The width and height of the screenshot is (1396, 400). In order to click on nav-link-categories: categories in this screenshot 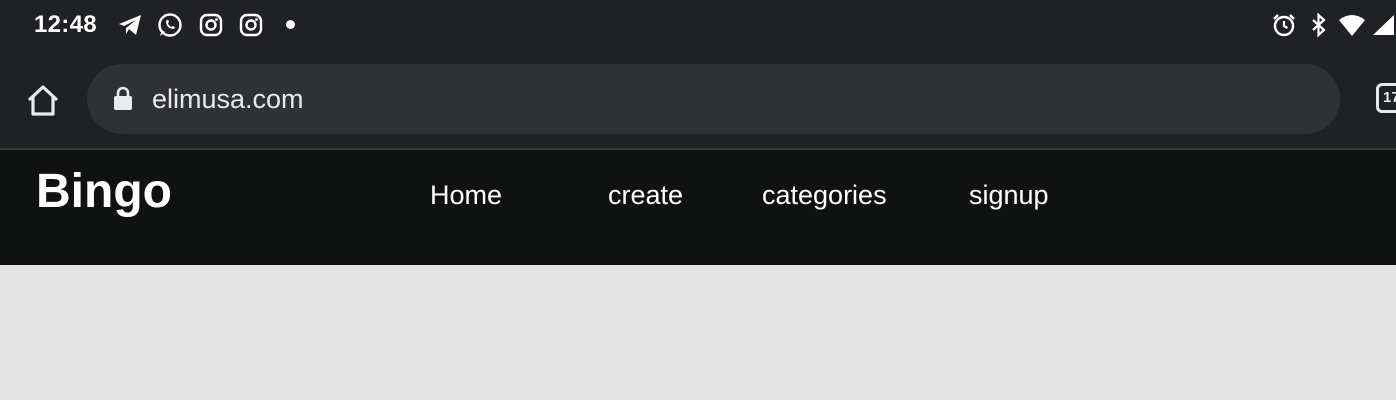, I will do `click(824, 195)`.